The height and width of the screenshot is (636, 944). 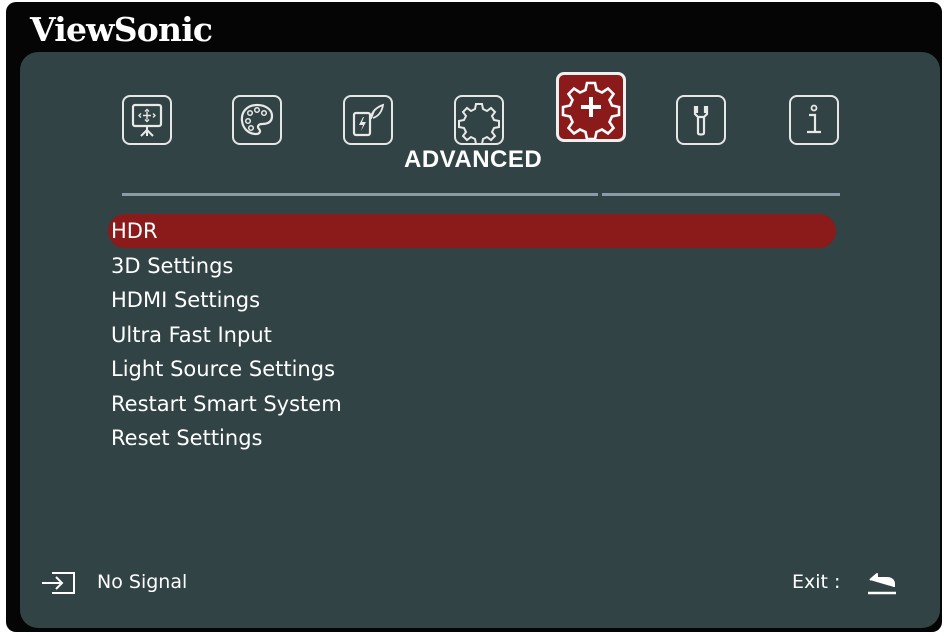 What do you see at coordinates (479, 123) in the screenshot?
I see `gear-icon` at bounding box center [479, 123].